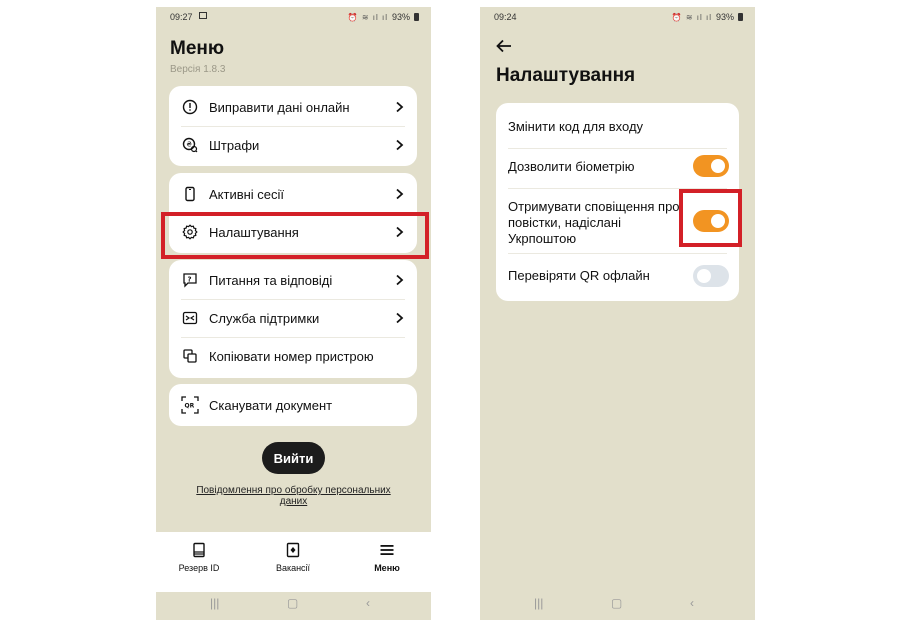  What do you see at coordinates (293, 568) in the screenshot?
I see `nav-label: Вакансії` at bounding box center [293, 568].